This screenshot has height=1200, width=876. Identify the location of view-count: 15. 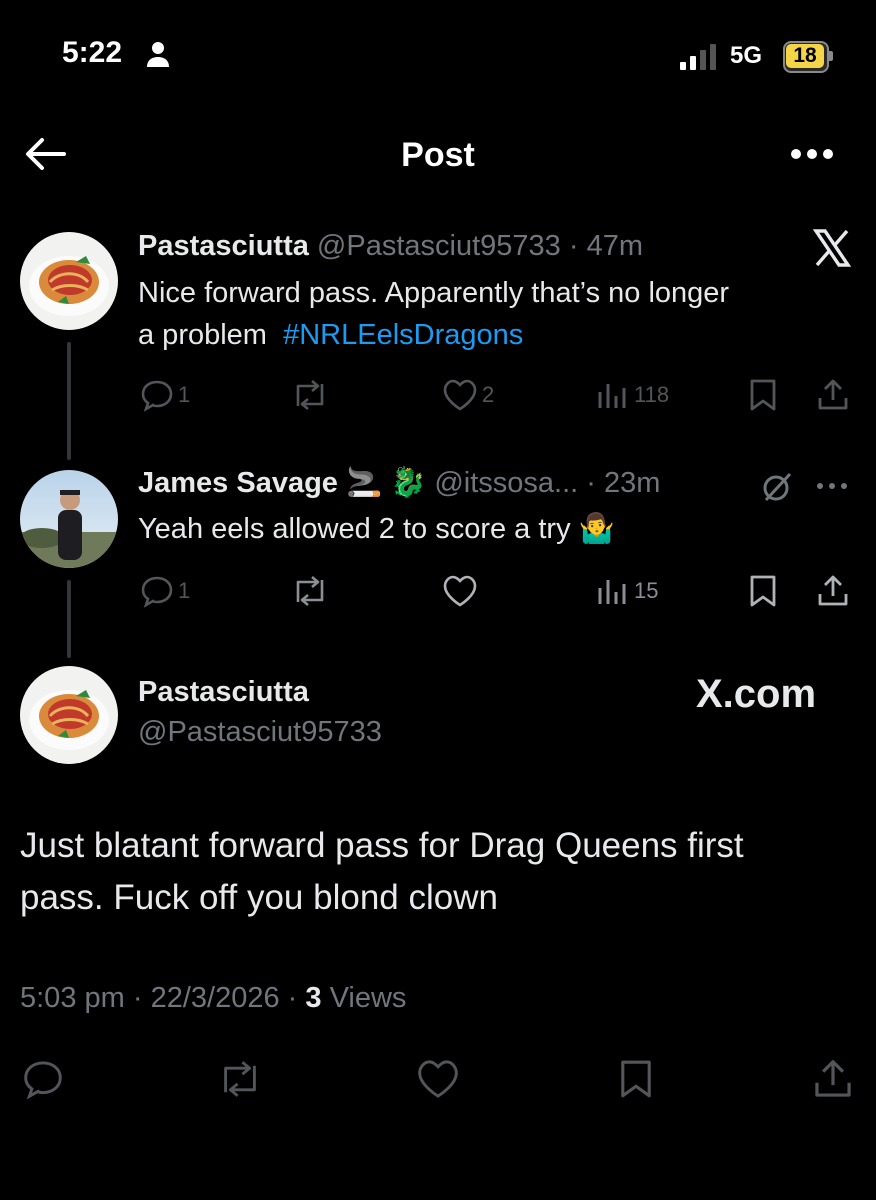
(646, 590).